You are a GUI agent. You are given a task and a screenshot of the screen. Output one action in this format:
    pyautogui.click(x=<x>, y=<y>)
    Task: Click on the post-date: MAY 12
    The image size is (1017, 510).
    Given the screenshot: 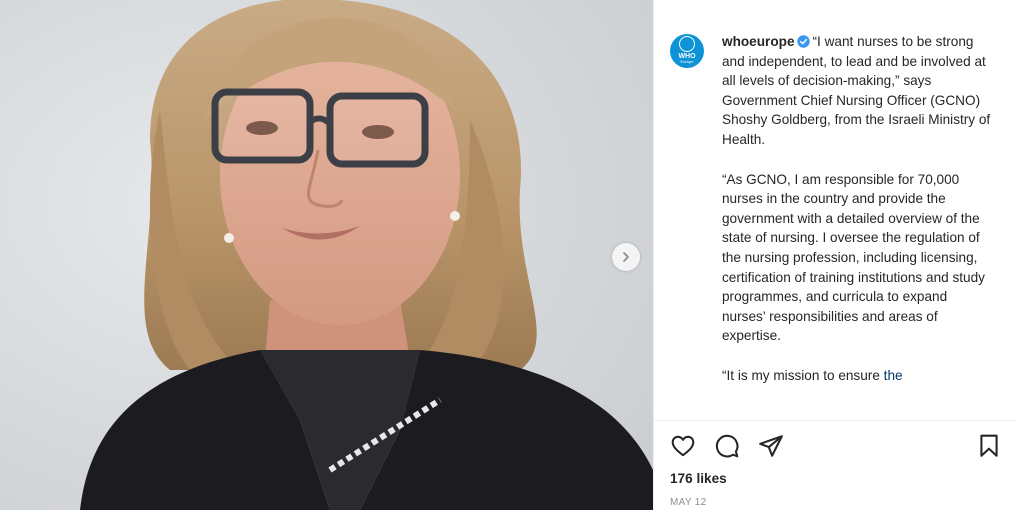 What is the action you would take?
    pyautogui.click(x=688, y=502)
    